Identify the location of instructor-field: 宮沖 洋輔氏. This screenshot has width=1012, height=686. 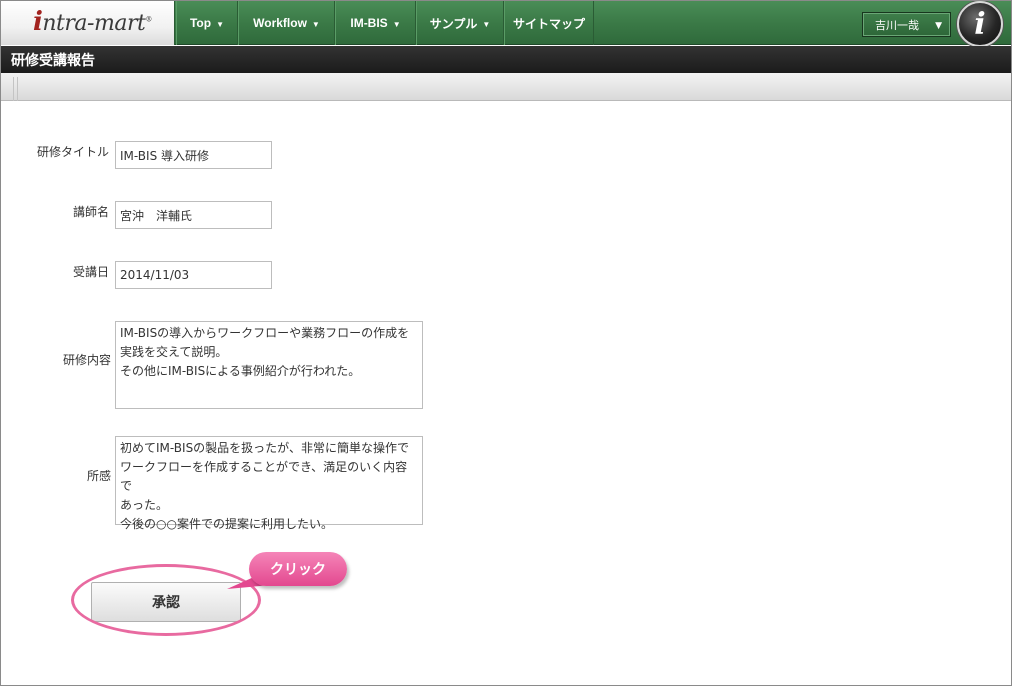
(193, 215).